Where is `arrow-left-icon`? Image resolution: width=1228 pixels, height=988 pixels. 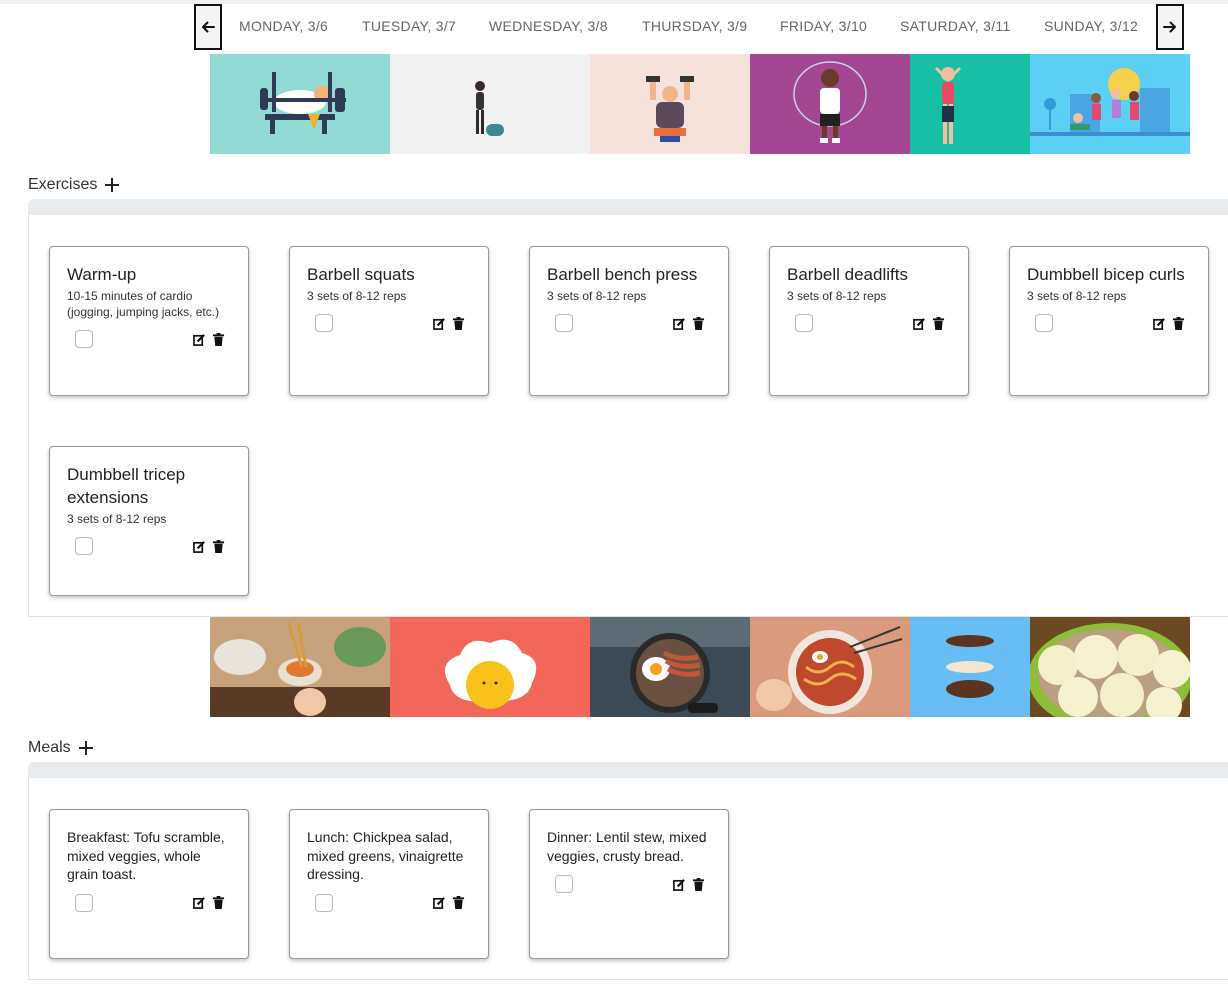
arrow-left-icon is located at coordinates (208, 27).